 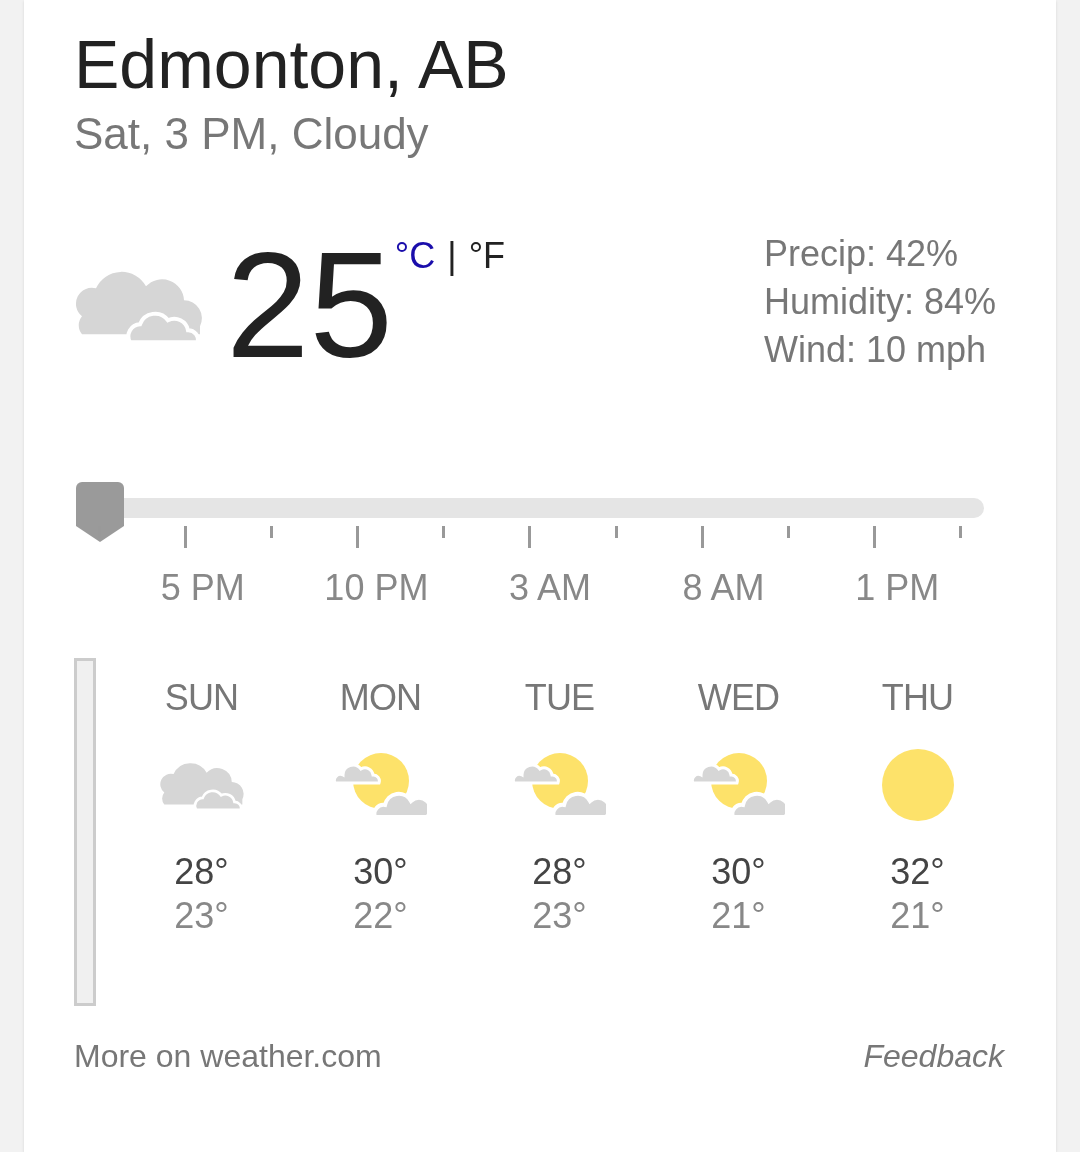 What do you see at coordinates (917, 785) in the screenshot?
I see `sun-icon` at bounding box center [917, 785].